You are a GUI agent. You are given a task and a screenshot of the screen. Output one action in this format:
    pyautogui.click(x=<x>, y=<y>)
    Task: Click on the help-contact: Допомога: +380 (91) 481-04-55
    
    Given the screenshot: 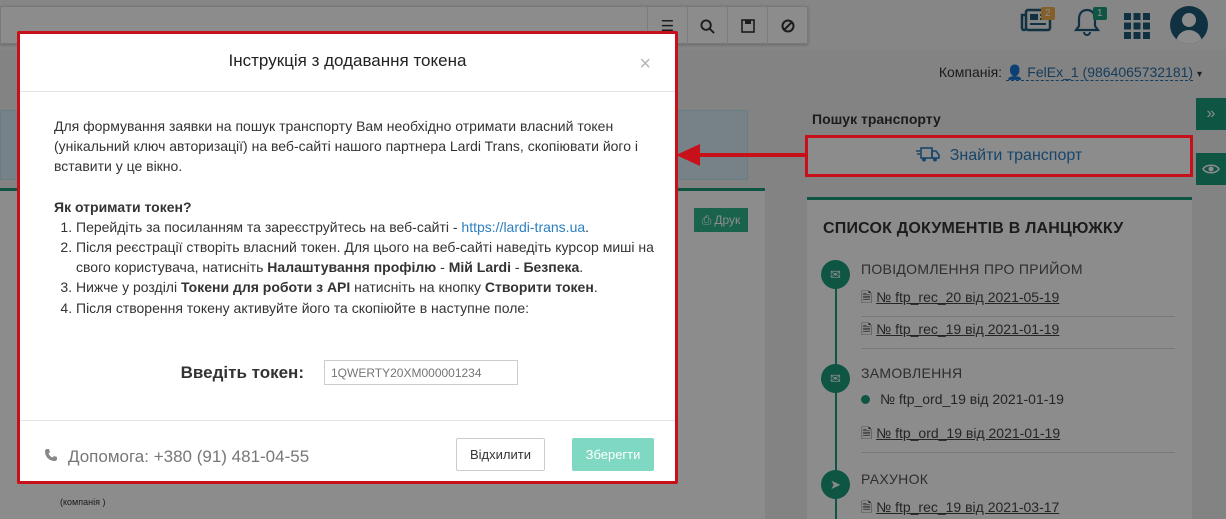 What is the action you would take?
    pyautogui.click(x=176, y=457)
    